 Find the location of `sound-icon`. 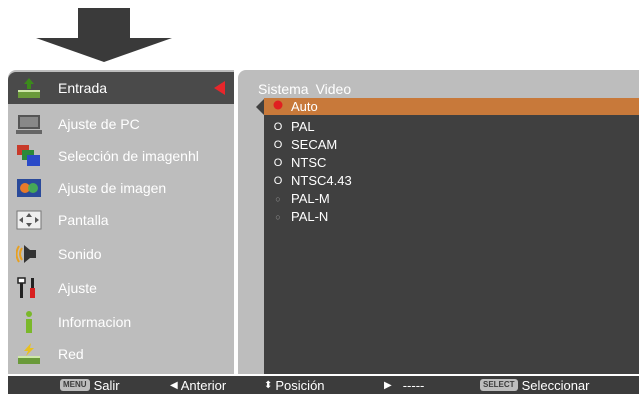

sound-icon is located at coordinates (28, 254).